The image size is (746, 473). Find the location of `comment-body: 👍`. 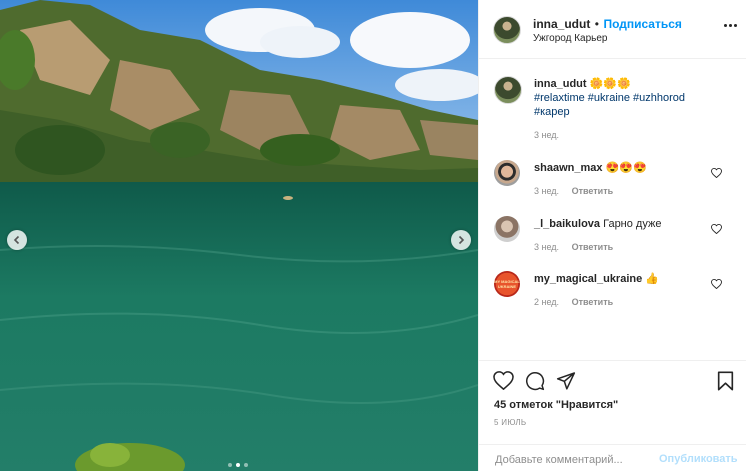

comment-body: 👍 is located at coordinates (652, 279).